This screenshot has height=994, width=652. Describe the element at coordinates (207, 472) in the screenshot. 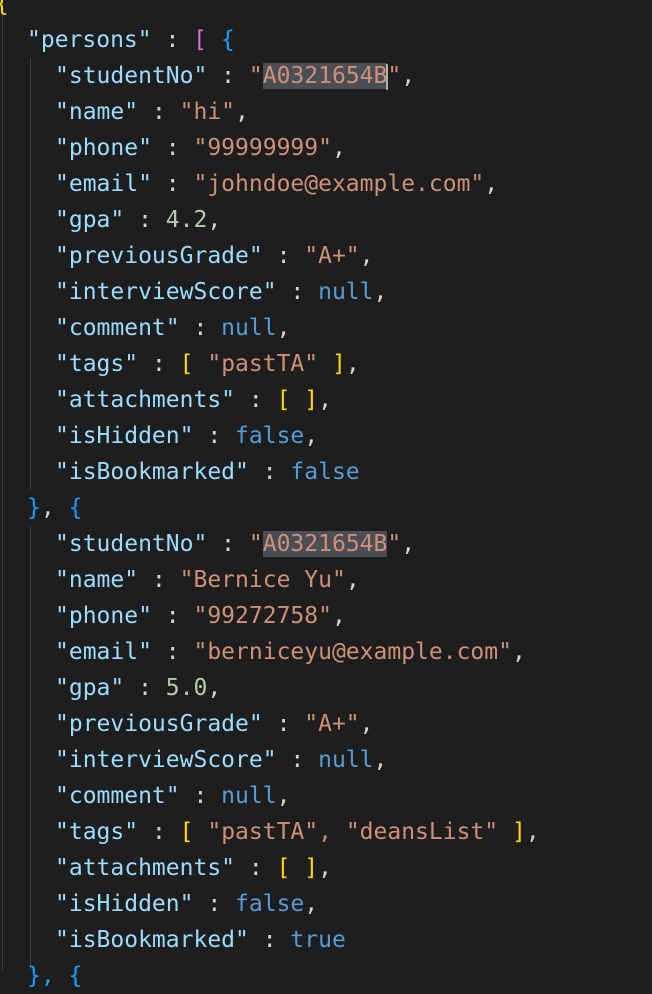

I see `code-line-isBookmarked: "isBookmarked" : false` at that location.